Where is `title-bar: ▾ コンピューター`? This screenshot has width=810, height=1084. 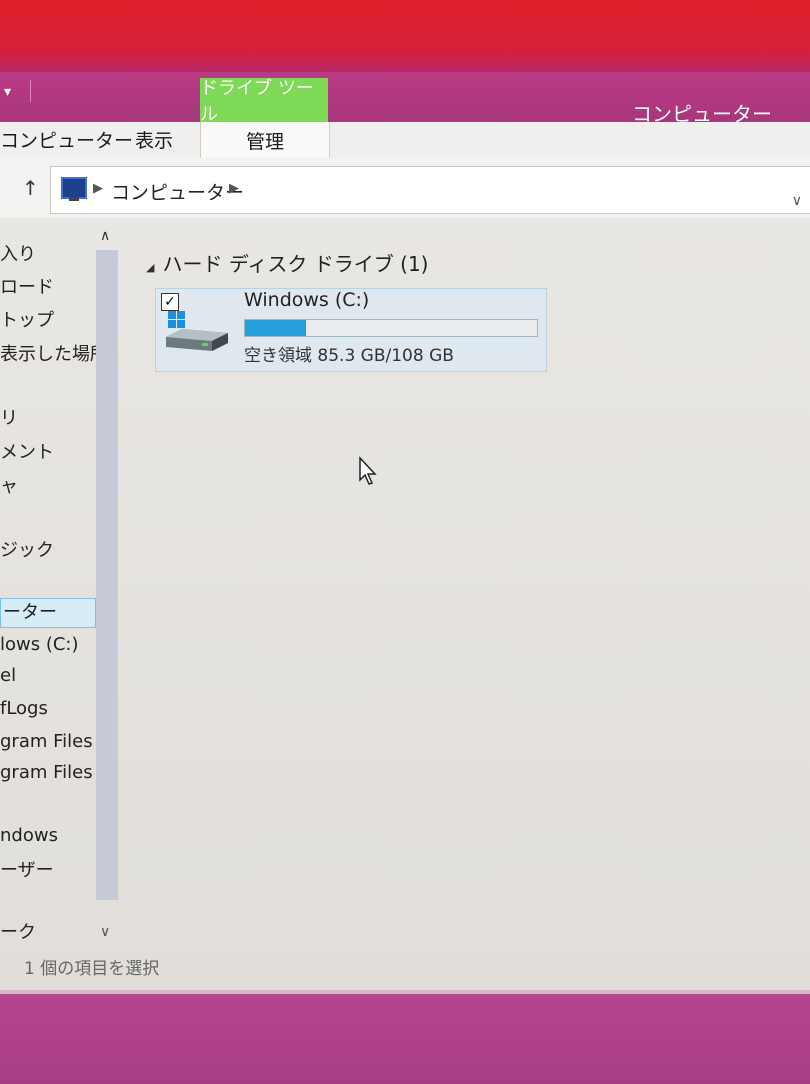 title-bar: ▾ コンピューター is located at coordinates (405, 99).